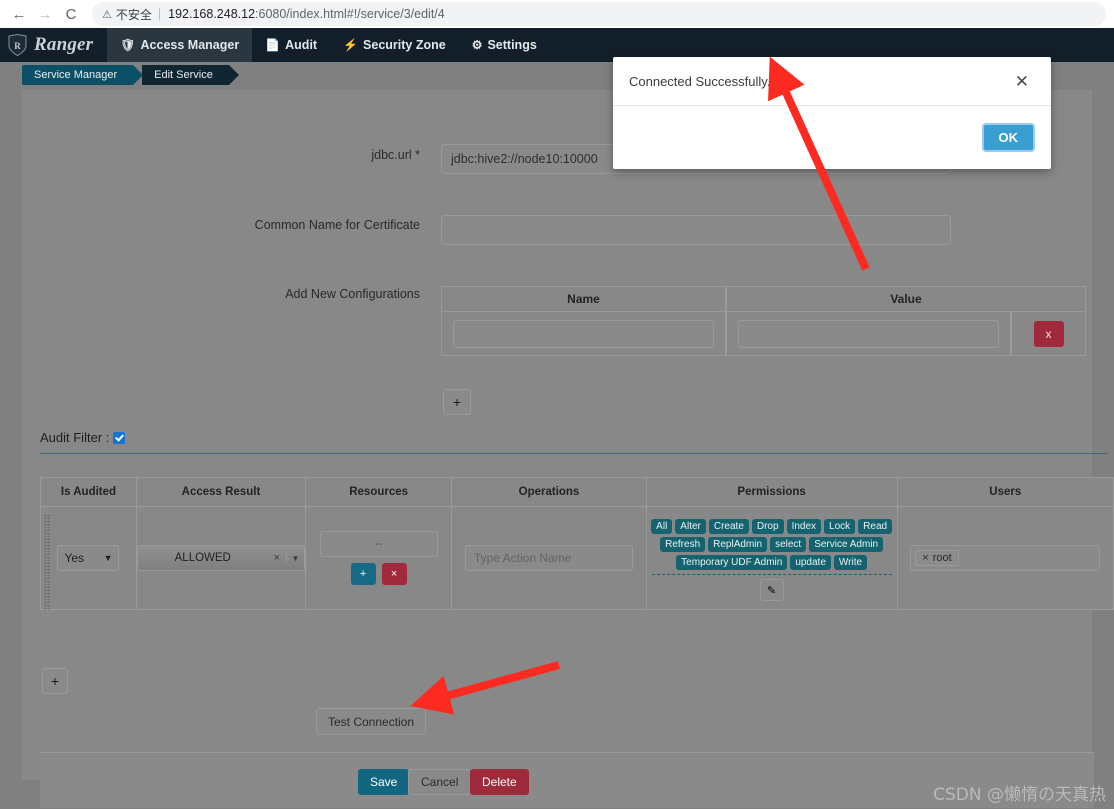  Describe the element at coordinates (378, 492) in the screenshot. I see `th-resources: Resources` at that location.